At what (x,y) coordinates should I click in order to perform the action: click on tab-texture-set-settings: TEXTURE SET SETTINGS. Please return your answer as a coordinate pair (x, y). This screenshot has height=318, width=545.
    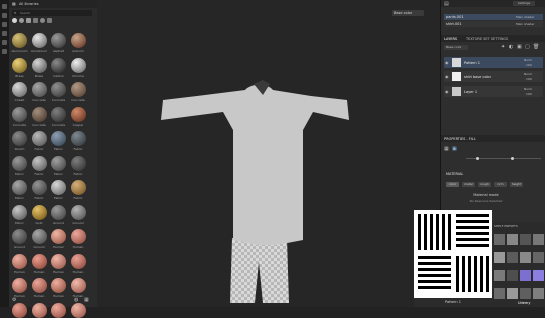
    Looking at the image, I should click on (487, 39).